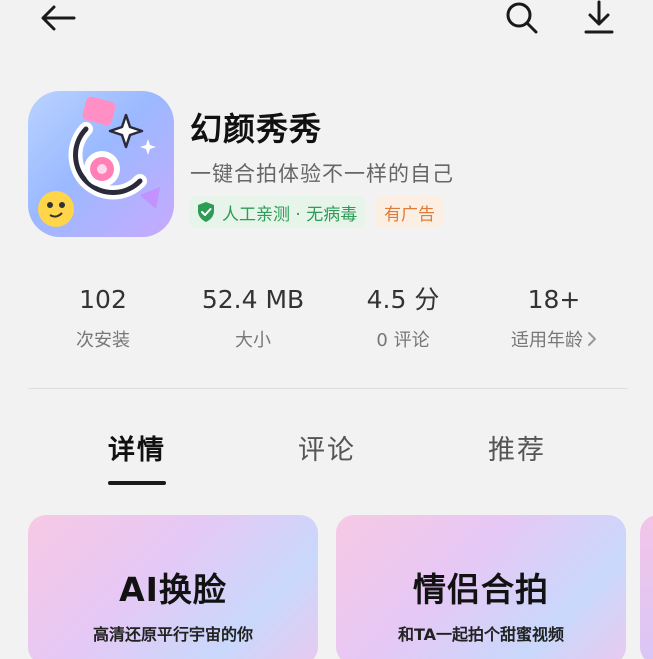 The height and width of the screenshot is (659, 653). What do you see at coordinates (256, 129) in the screenshot?
I see `app-title: 幻颜秀秀` at bounding box center [256, 129].